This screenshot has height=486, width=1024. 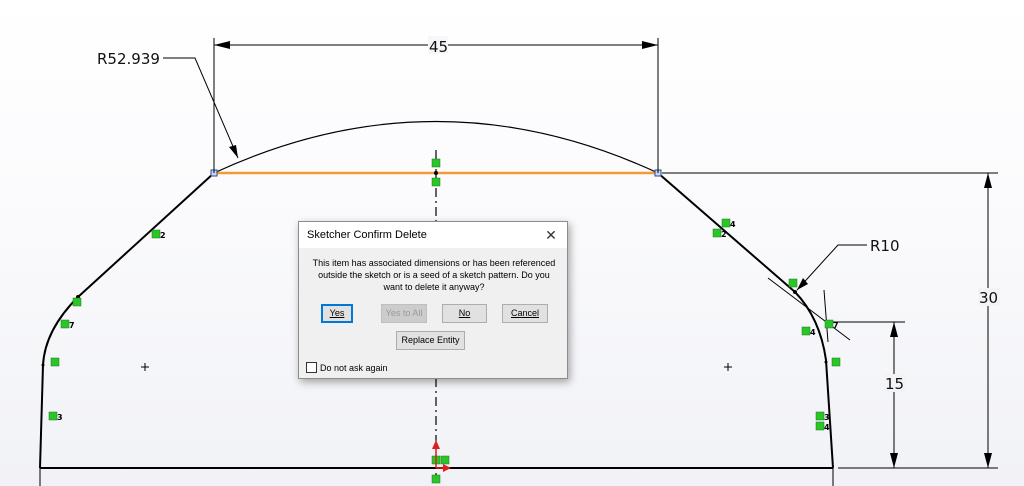 What do you see at coordinates (337, 313) in the screenshot?
I see `yes-button: Yes` at bounding box center [337, 313].